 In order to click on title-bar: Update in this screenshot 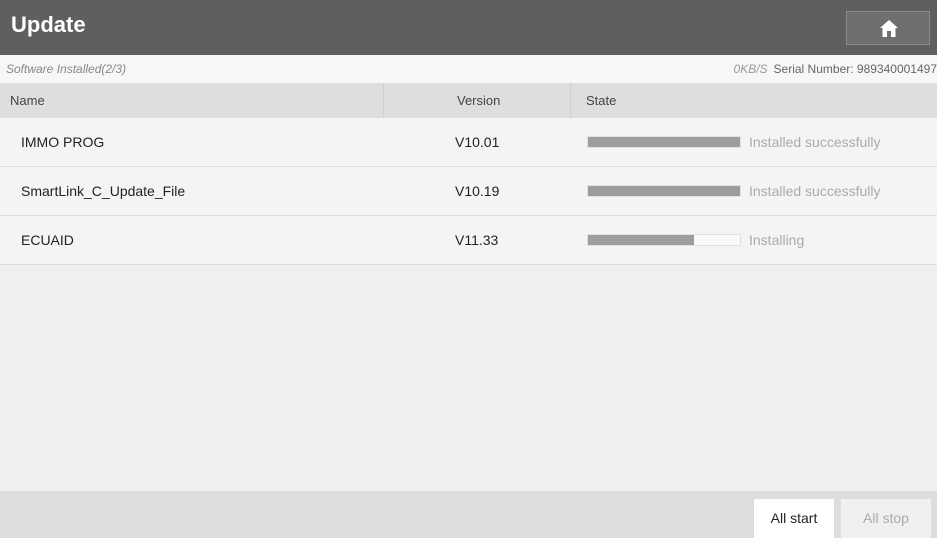, I will do `click(468, 27)`.